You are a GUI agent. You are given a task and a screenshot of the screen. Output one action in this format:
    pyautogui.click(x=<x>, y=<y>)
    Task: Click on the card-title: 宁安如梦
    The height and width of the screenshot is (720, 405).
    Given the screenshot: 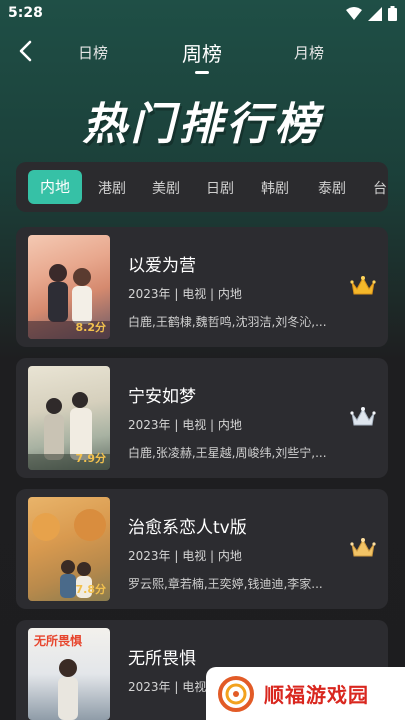 What is the action you would take?
    pyautogui.click(x=162, y=397)
    